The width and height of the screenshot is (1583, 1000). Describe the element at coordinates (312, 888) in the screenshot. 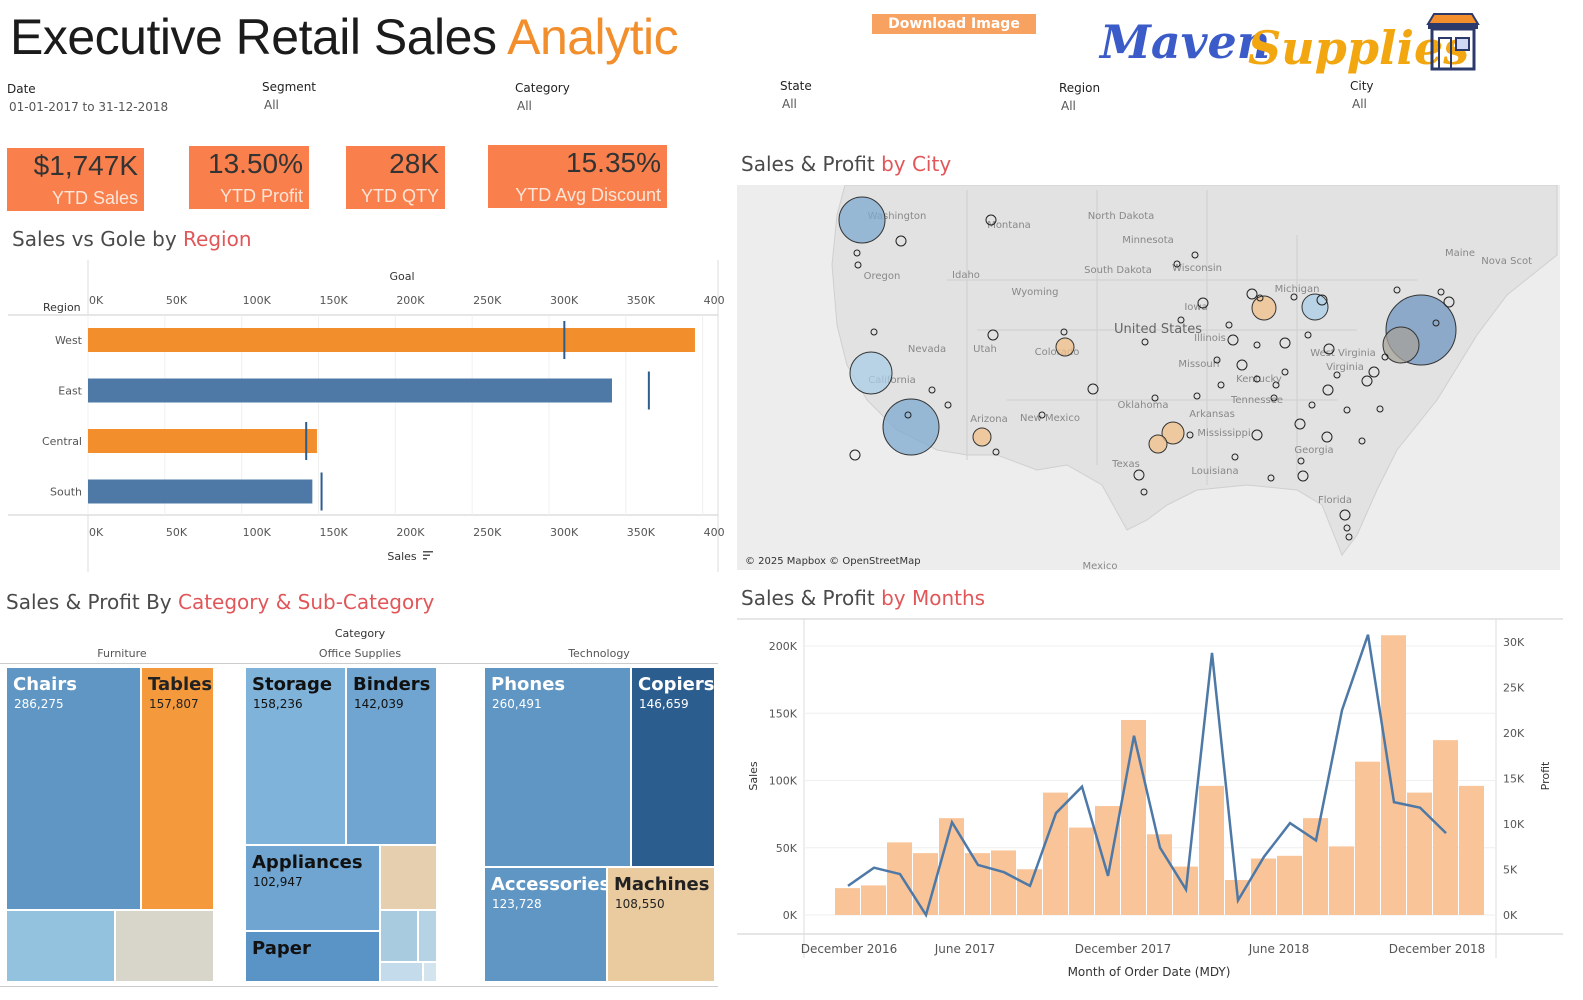

I see `treemap-appliances: Appliances 102,947` at that location.